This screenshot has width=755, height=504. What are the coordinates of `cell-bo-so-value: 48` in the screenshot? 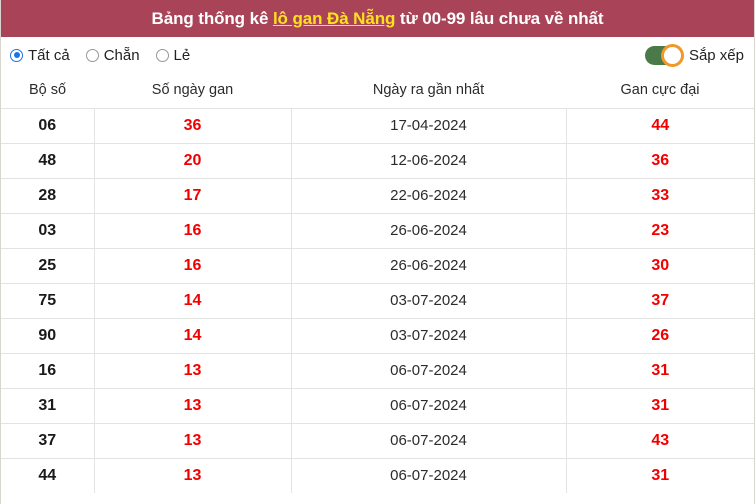 It's located at (47, 160).